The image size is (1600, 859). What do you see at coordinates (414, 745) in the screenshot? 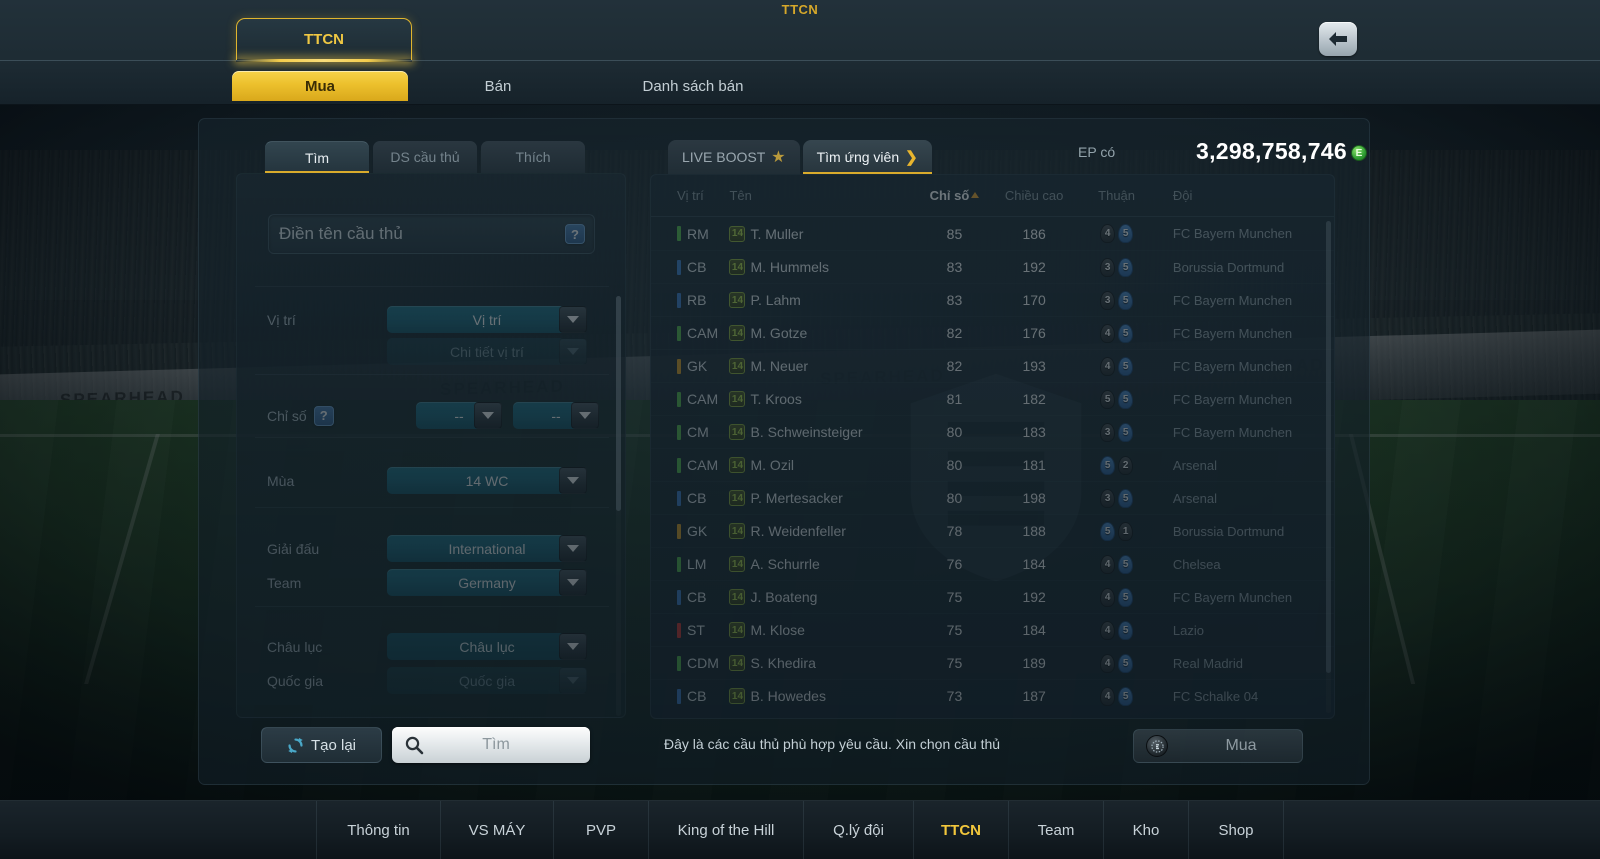
I see `search-icon` at bounding box center [414, 745].